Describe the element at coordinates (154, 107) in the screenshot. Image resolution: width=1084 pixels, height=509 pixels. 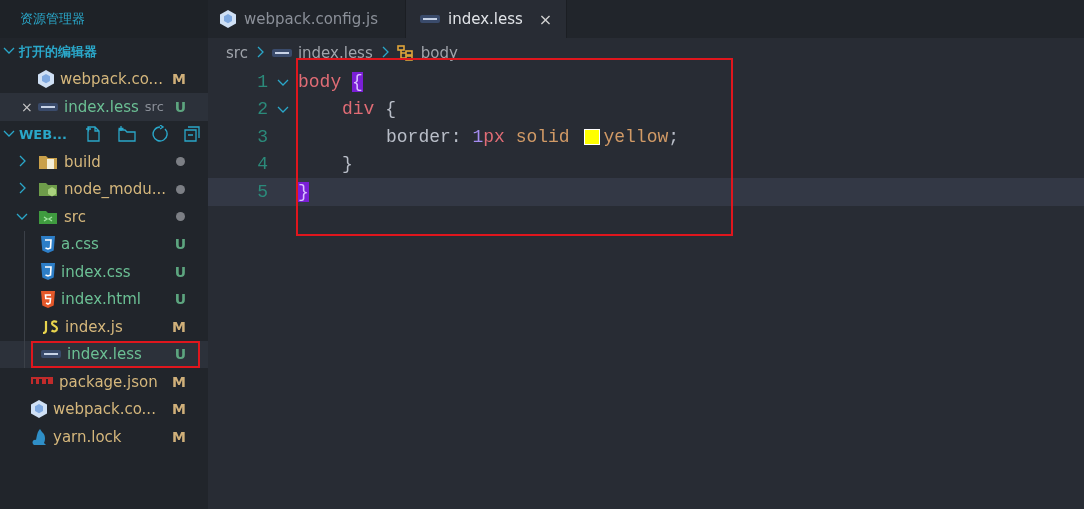
I see `file-path: src` at that location.